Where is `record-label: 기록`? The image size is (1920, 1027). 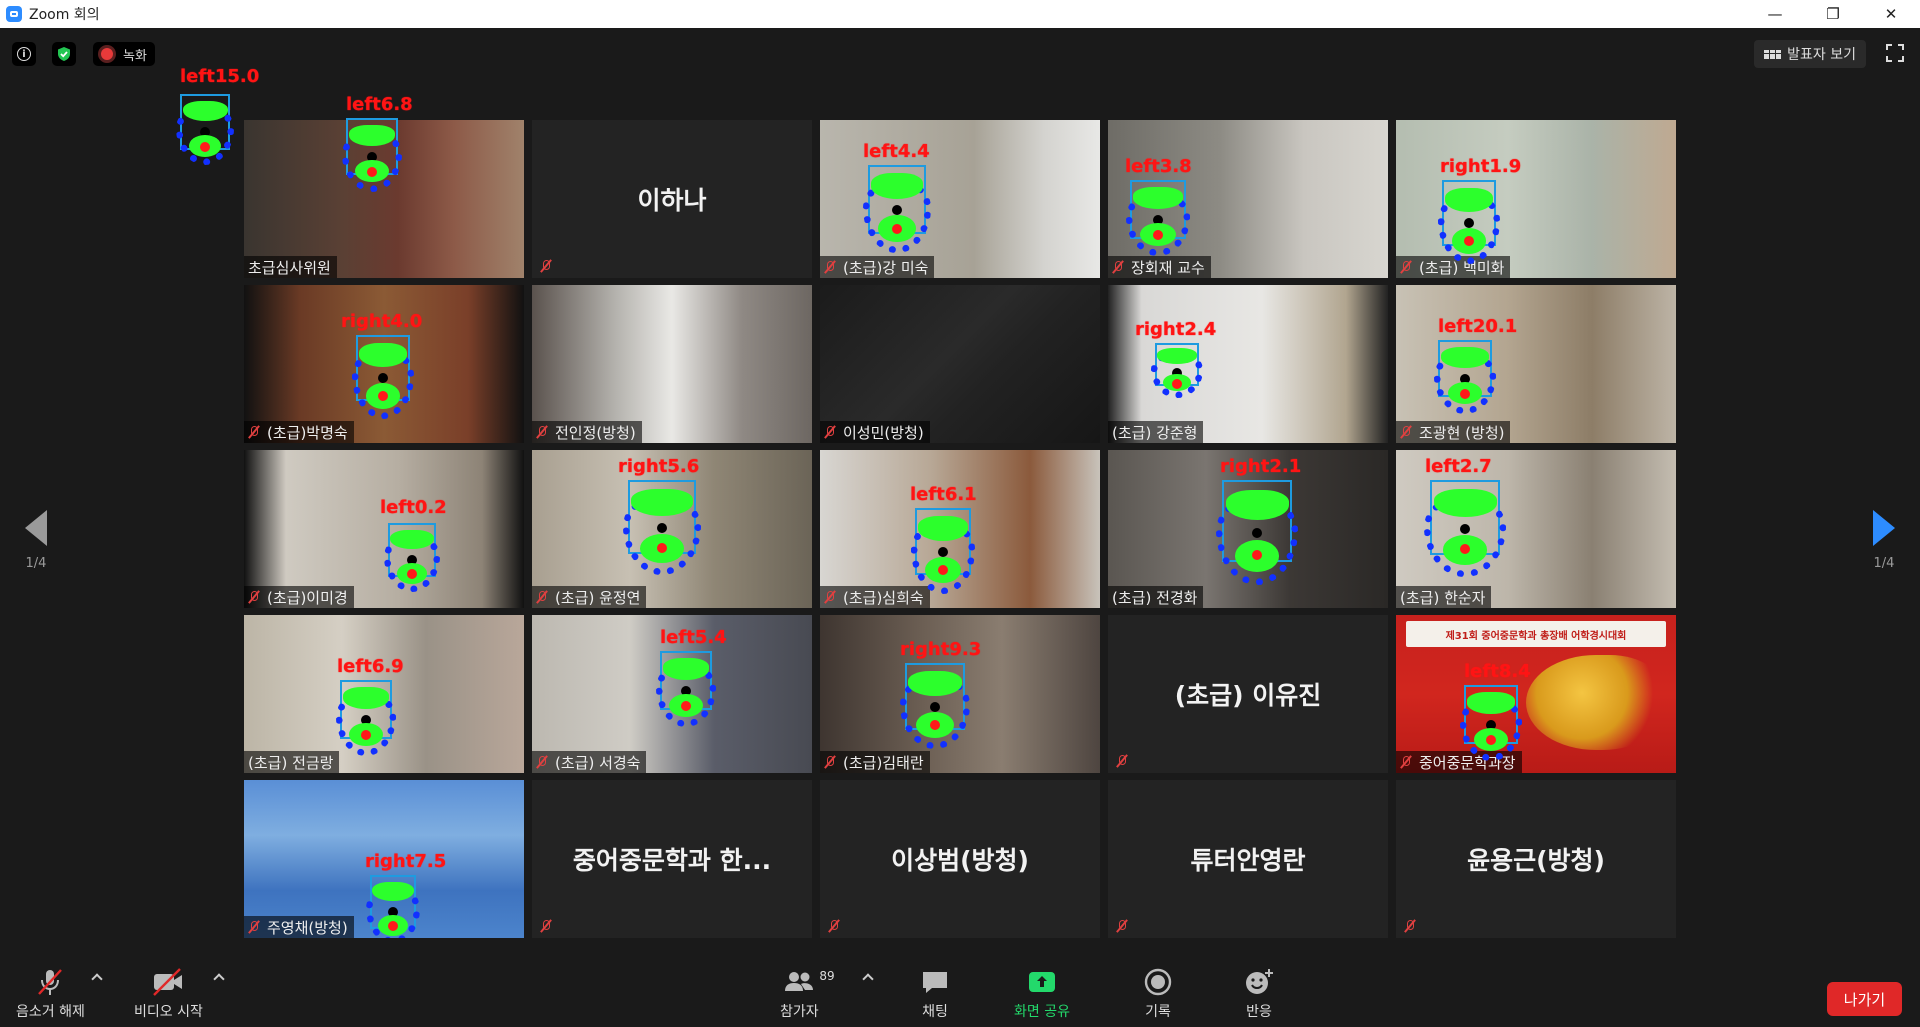
record-label: 기록 is located at coordinates (1158, 1012).